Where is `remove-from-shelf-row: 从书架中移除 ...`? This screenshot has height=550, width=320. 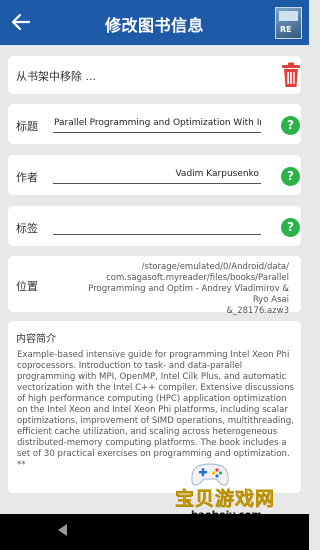
remove-from-shelf-row: 从书架中移除 ... is located at coordinates (154, 75).